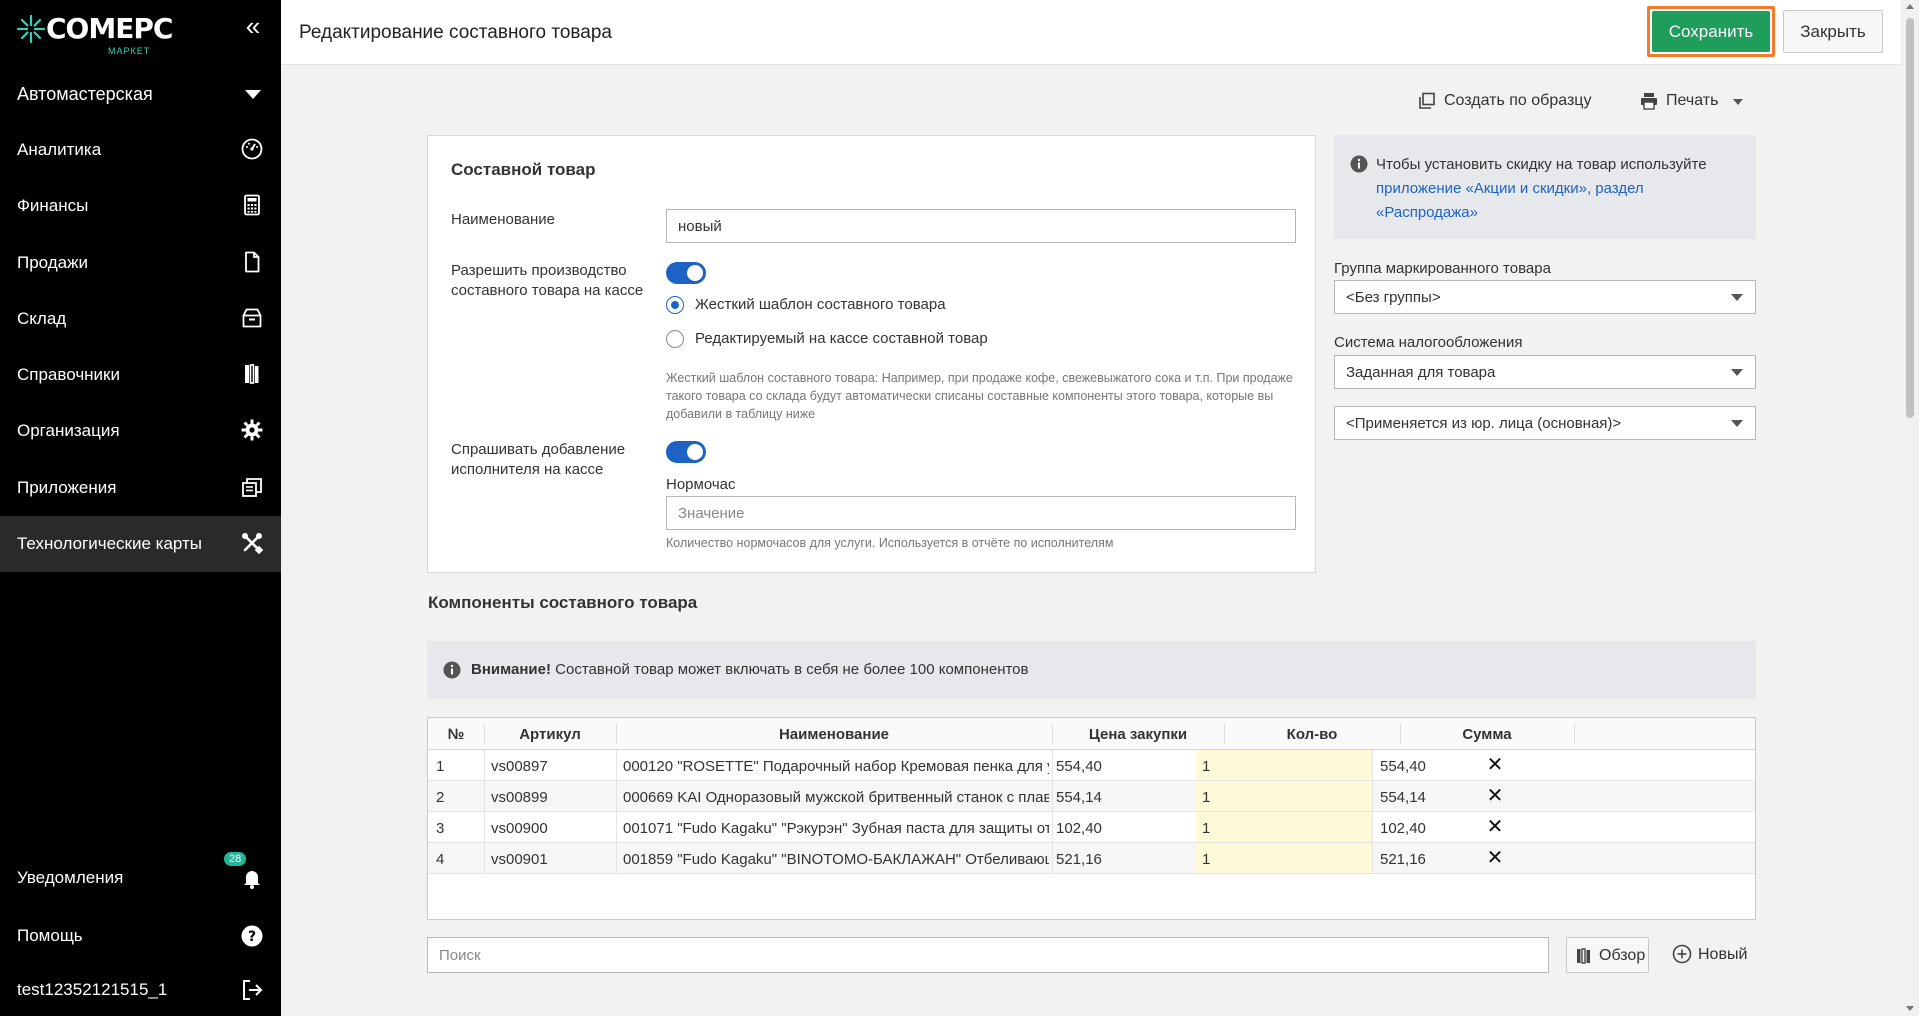 The height and width of the screenshot is (1016, 1919). I want to click on copy-icon, so click(1427, 100).